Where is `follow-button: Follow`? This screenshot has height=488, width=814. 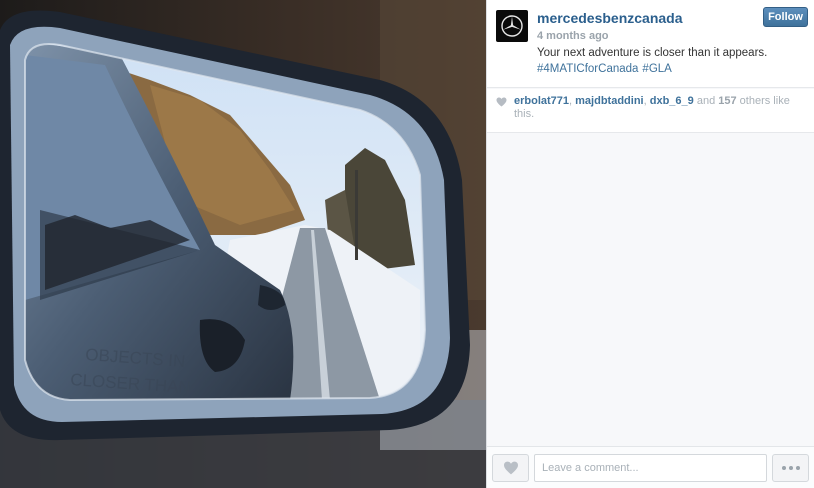 follow-button: Follow is located at coordinates (785, 17).